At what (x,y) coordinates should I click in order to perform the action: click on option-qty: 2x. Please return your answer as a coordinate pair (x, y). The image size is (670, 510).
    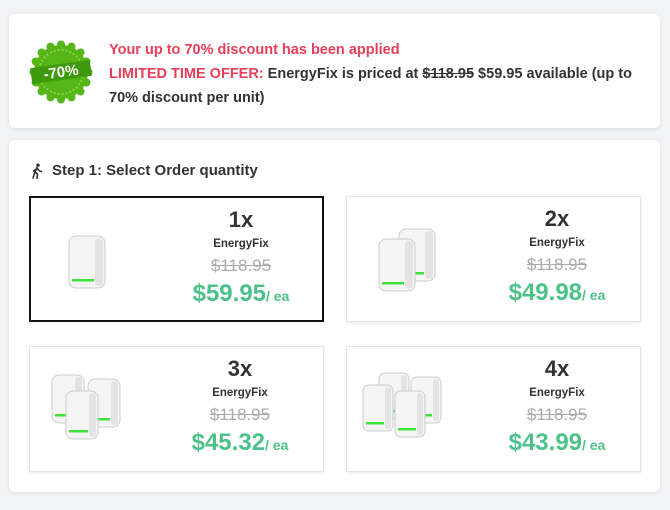
    Looking at the image, I should click on (557, 218).